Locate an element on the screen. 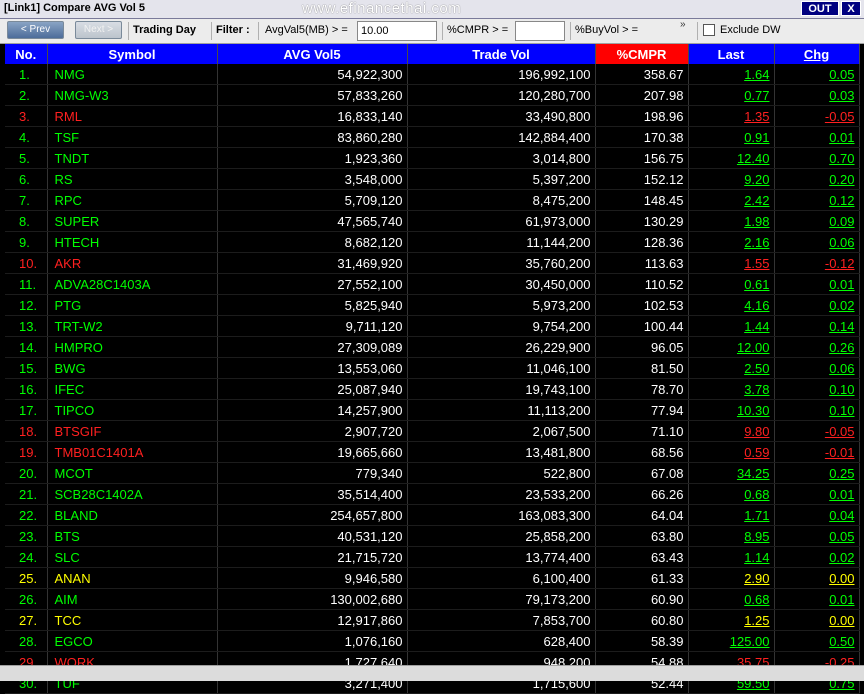  column-header-last: Last is located at coordinates (731, 54).